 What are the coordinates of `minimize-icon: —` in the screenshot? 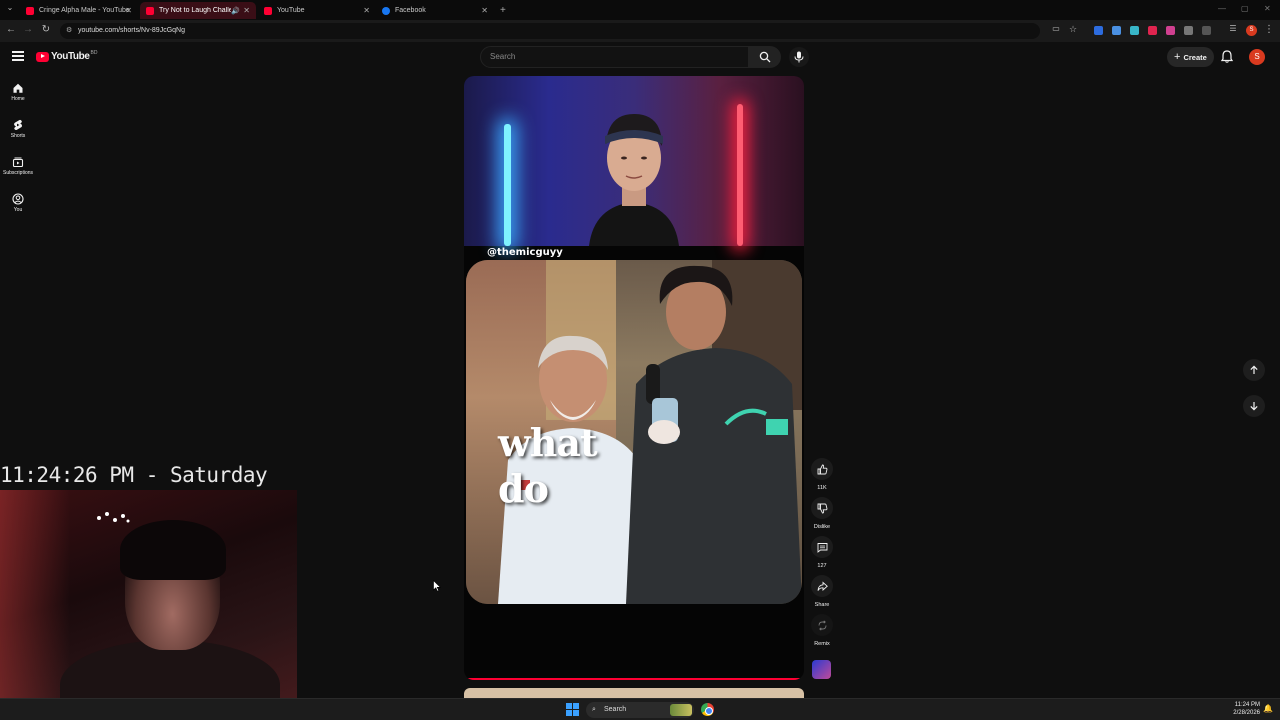 It's located at (1222, 8).